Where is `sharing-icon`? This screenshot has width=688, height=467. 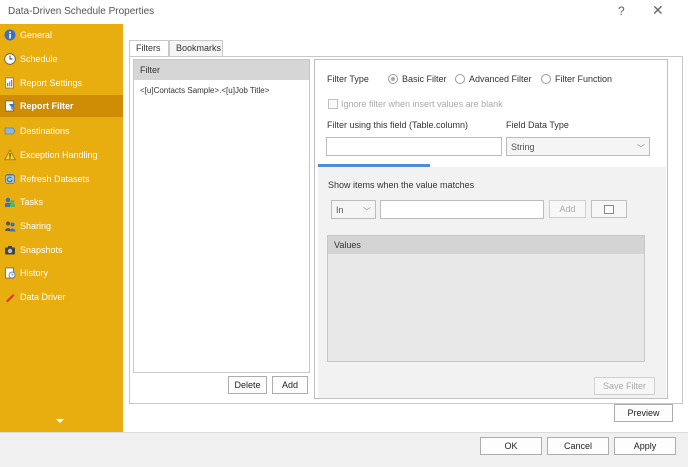 sharing-icon is located at coordinates (10, 226).